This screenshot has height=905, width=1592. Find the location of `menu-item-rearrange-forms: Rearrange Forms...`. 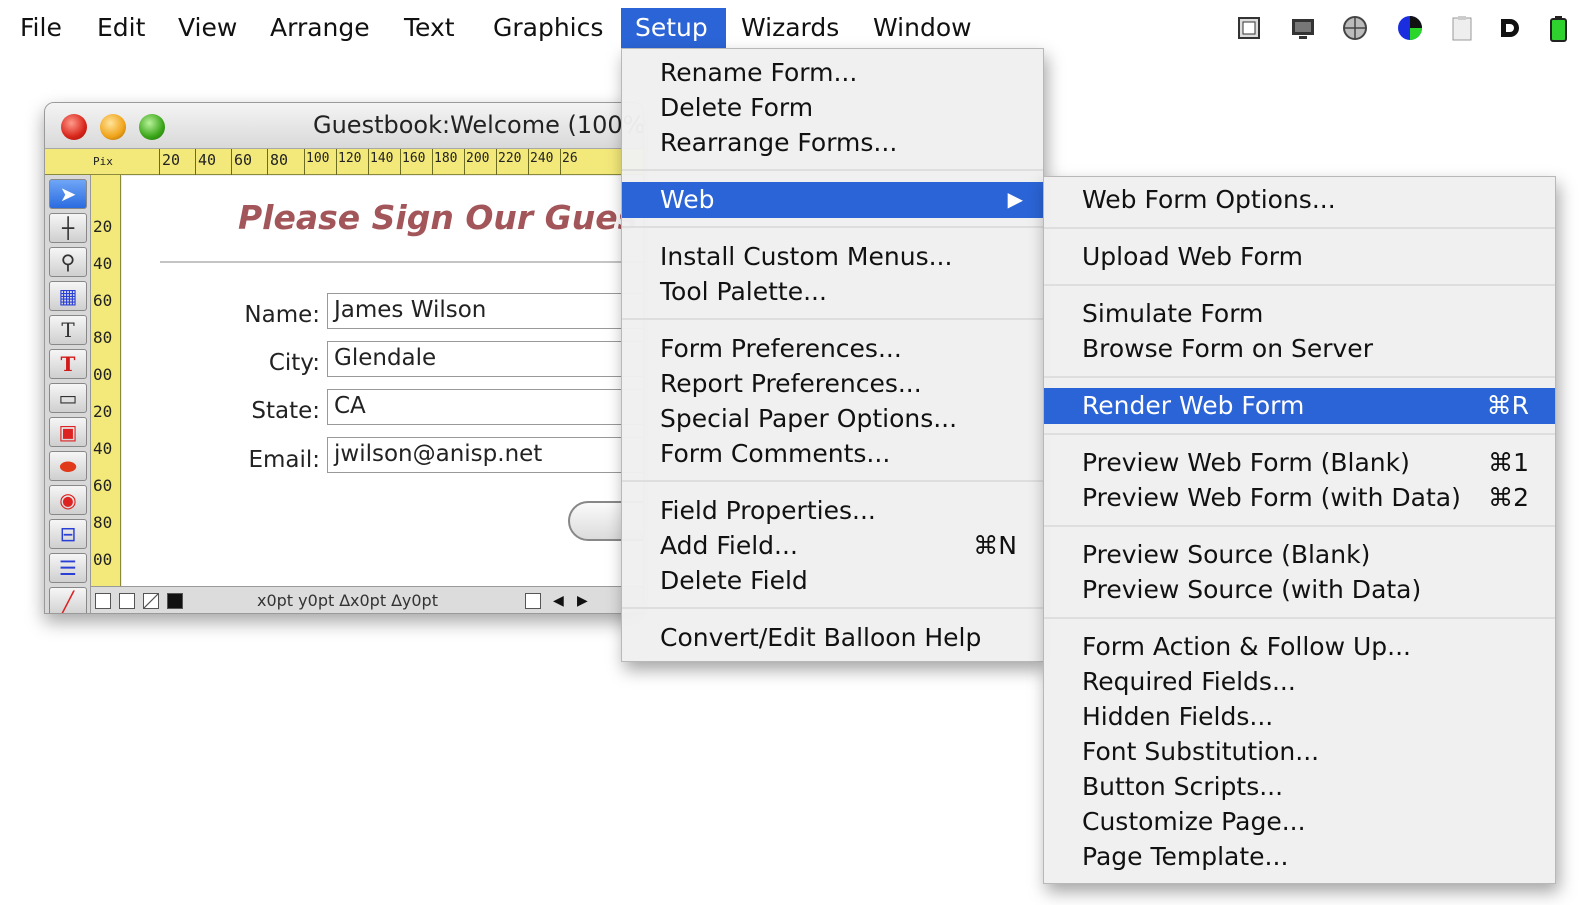

menu-item-rearrange-forms: Rearrange Forms... is located at coordinates (832, 142).